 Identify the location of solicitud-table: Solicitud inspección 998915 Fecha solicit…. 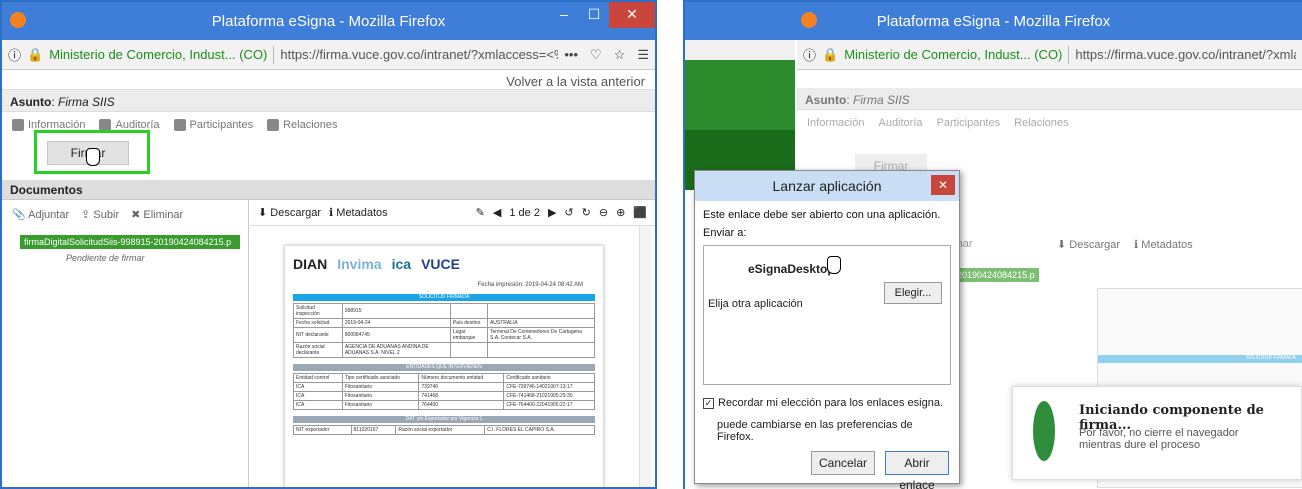
(444, 330).